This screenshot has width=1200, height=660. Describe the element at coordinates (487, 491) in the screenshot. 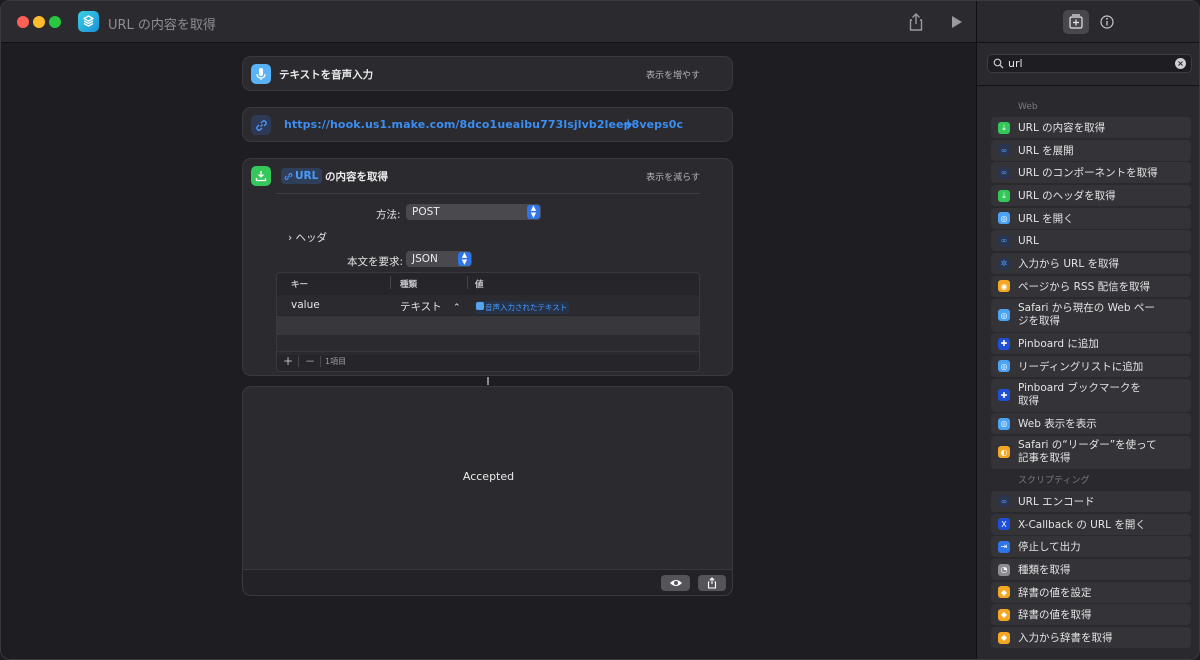

I see `result-preview: Accepted` at that location.